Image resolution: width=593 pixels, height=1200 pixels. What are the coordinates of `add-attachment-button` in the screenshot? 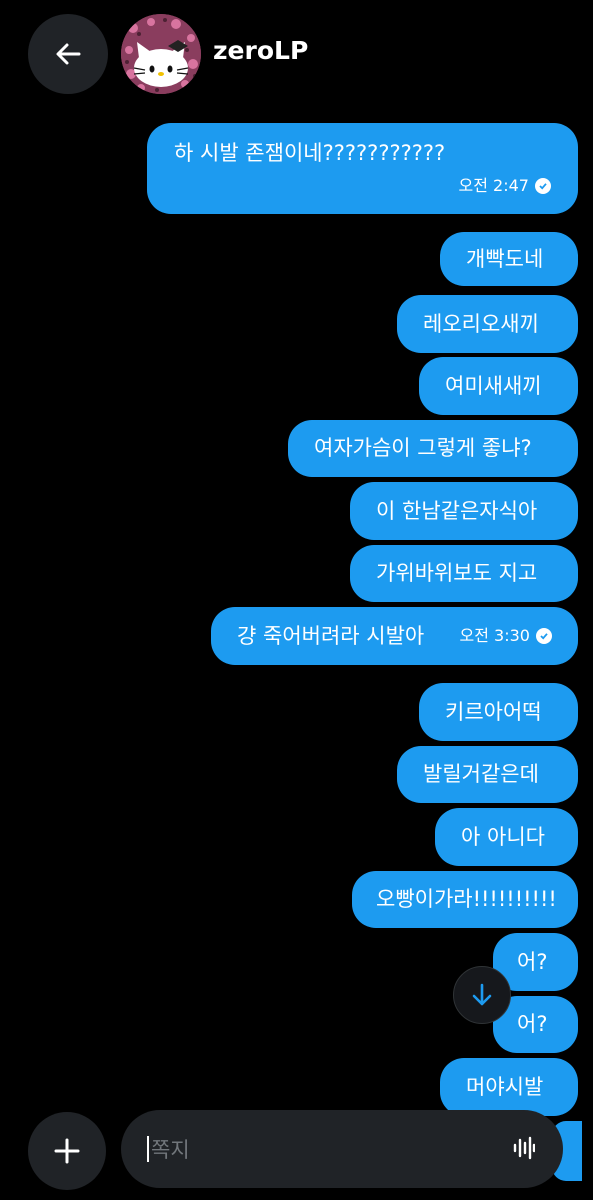 It's located at (67, 1151).